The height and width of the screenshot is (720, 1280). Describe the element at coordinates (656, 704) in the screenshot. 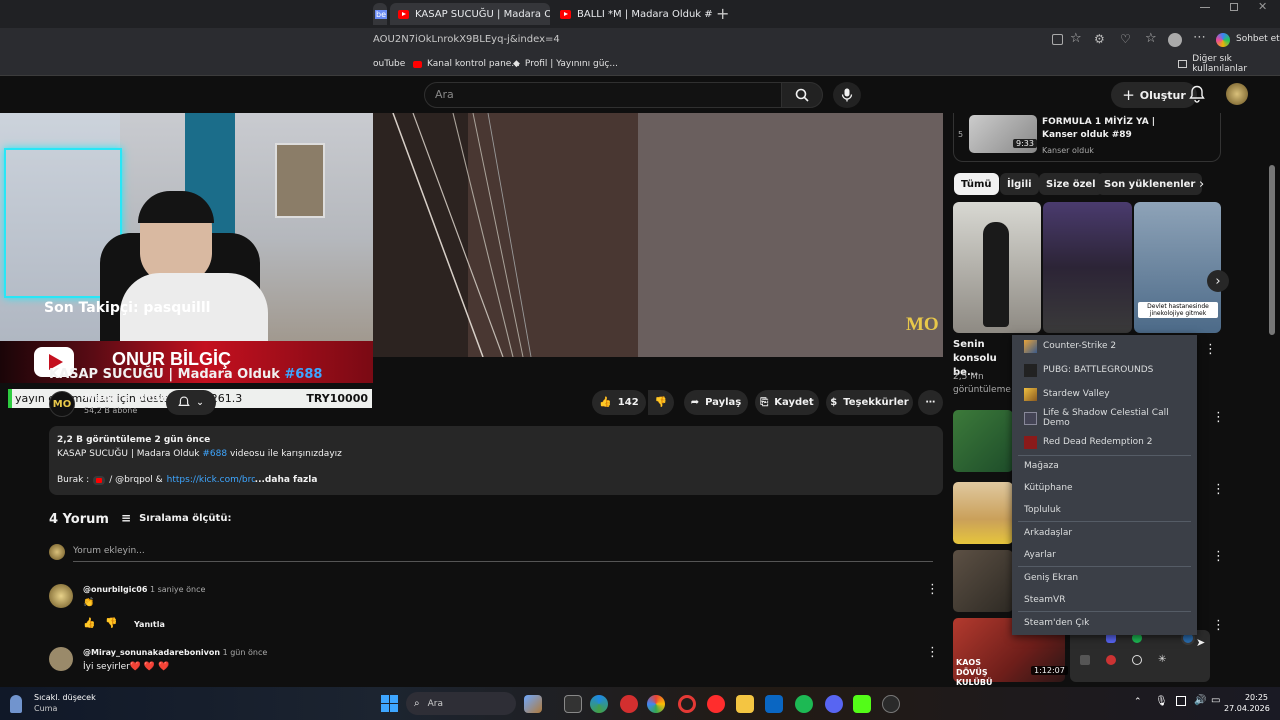

I see `chrome-icon` at that location.